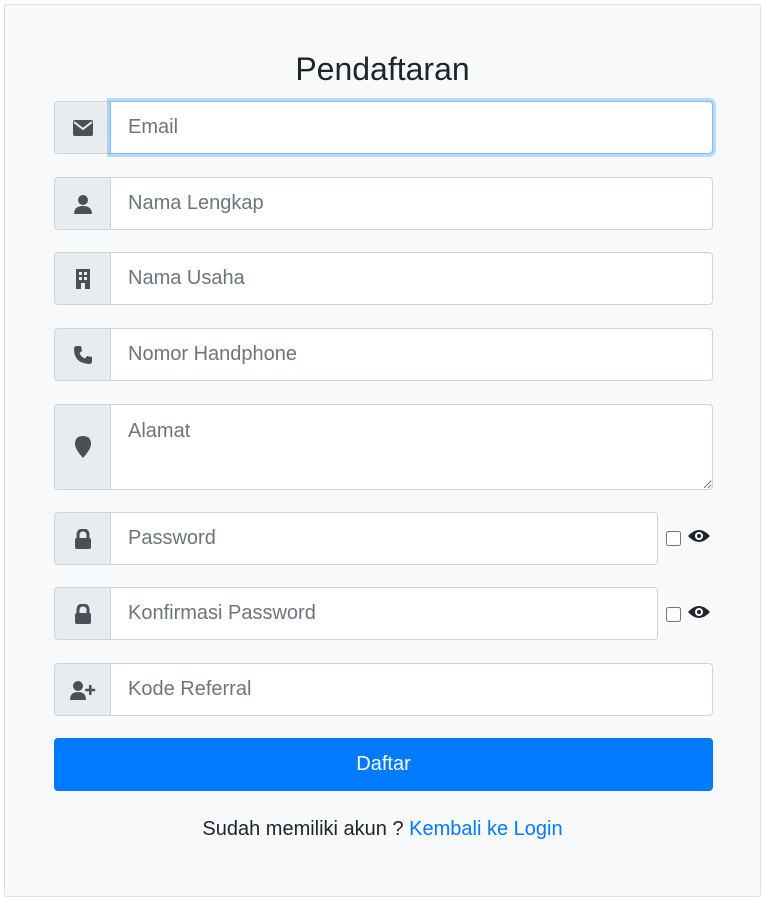 This screenshot has width=763, height=900. Describe the element at coordinates (82, 447) in the screenshot. I see `map-marker-icon` at that location.